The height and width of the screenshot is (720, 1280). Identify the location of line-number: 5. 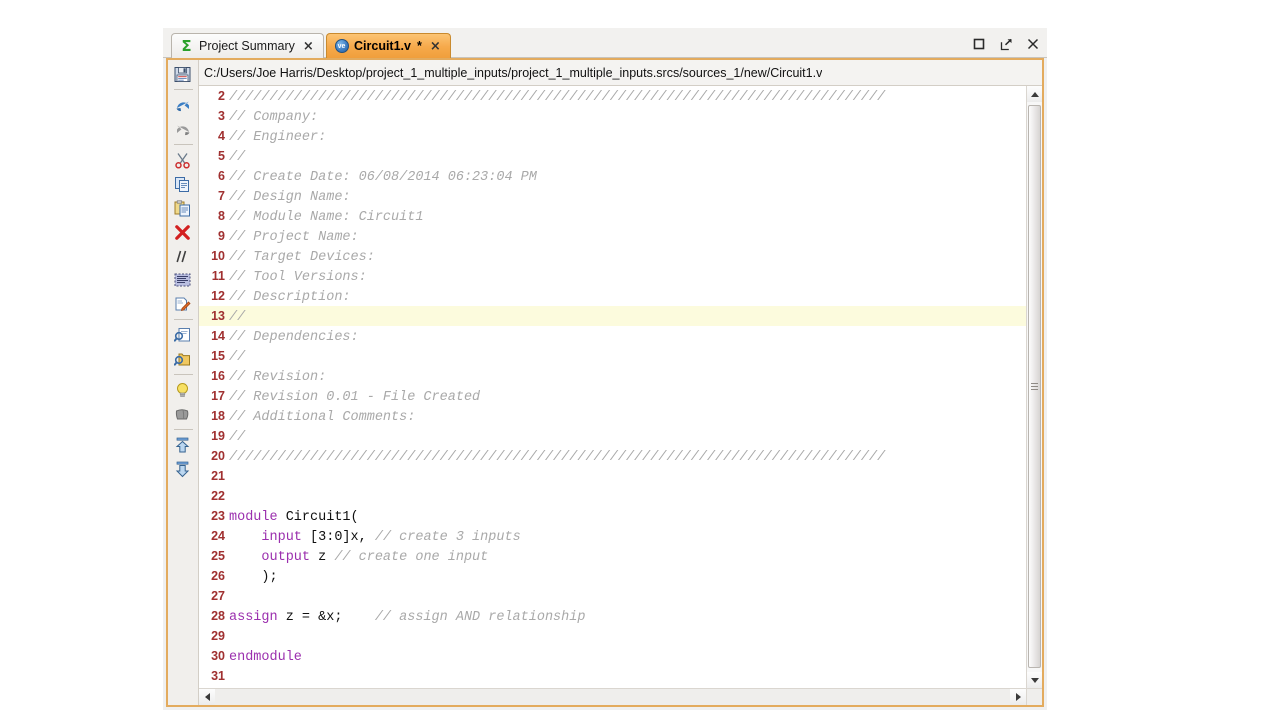
(221, 156).